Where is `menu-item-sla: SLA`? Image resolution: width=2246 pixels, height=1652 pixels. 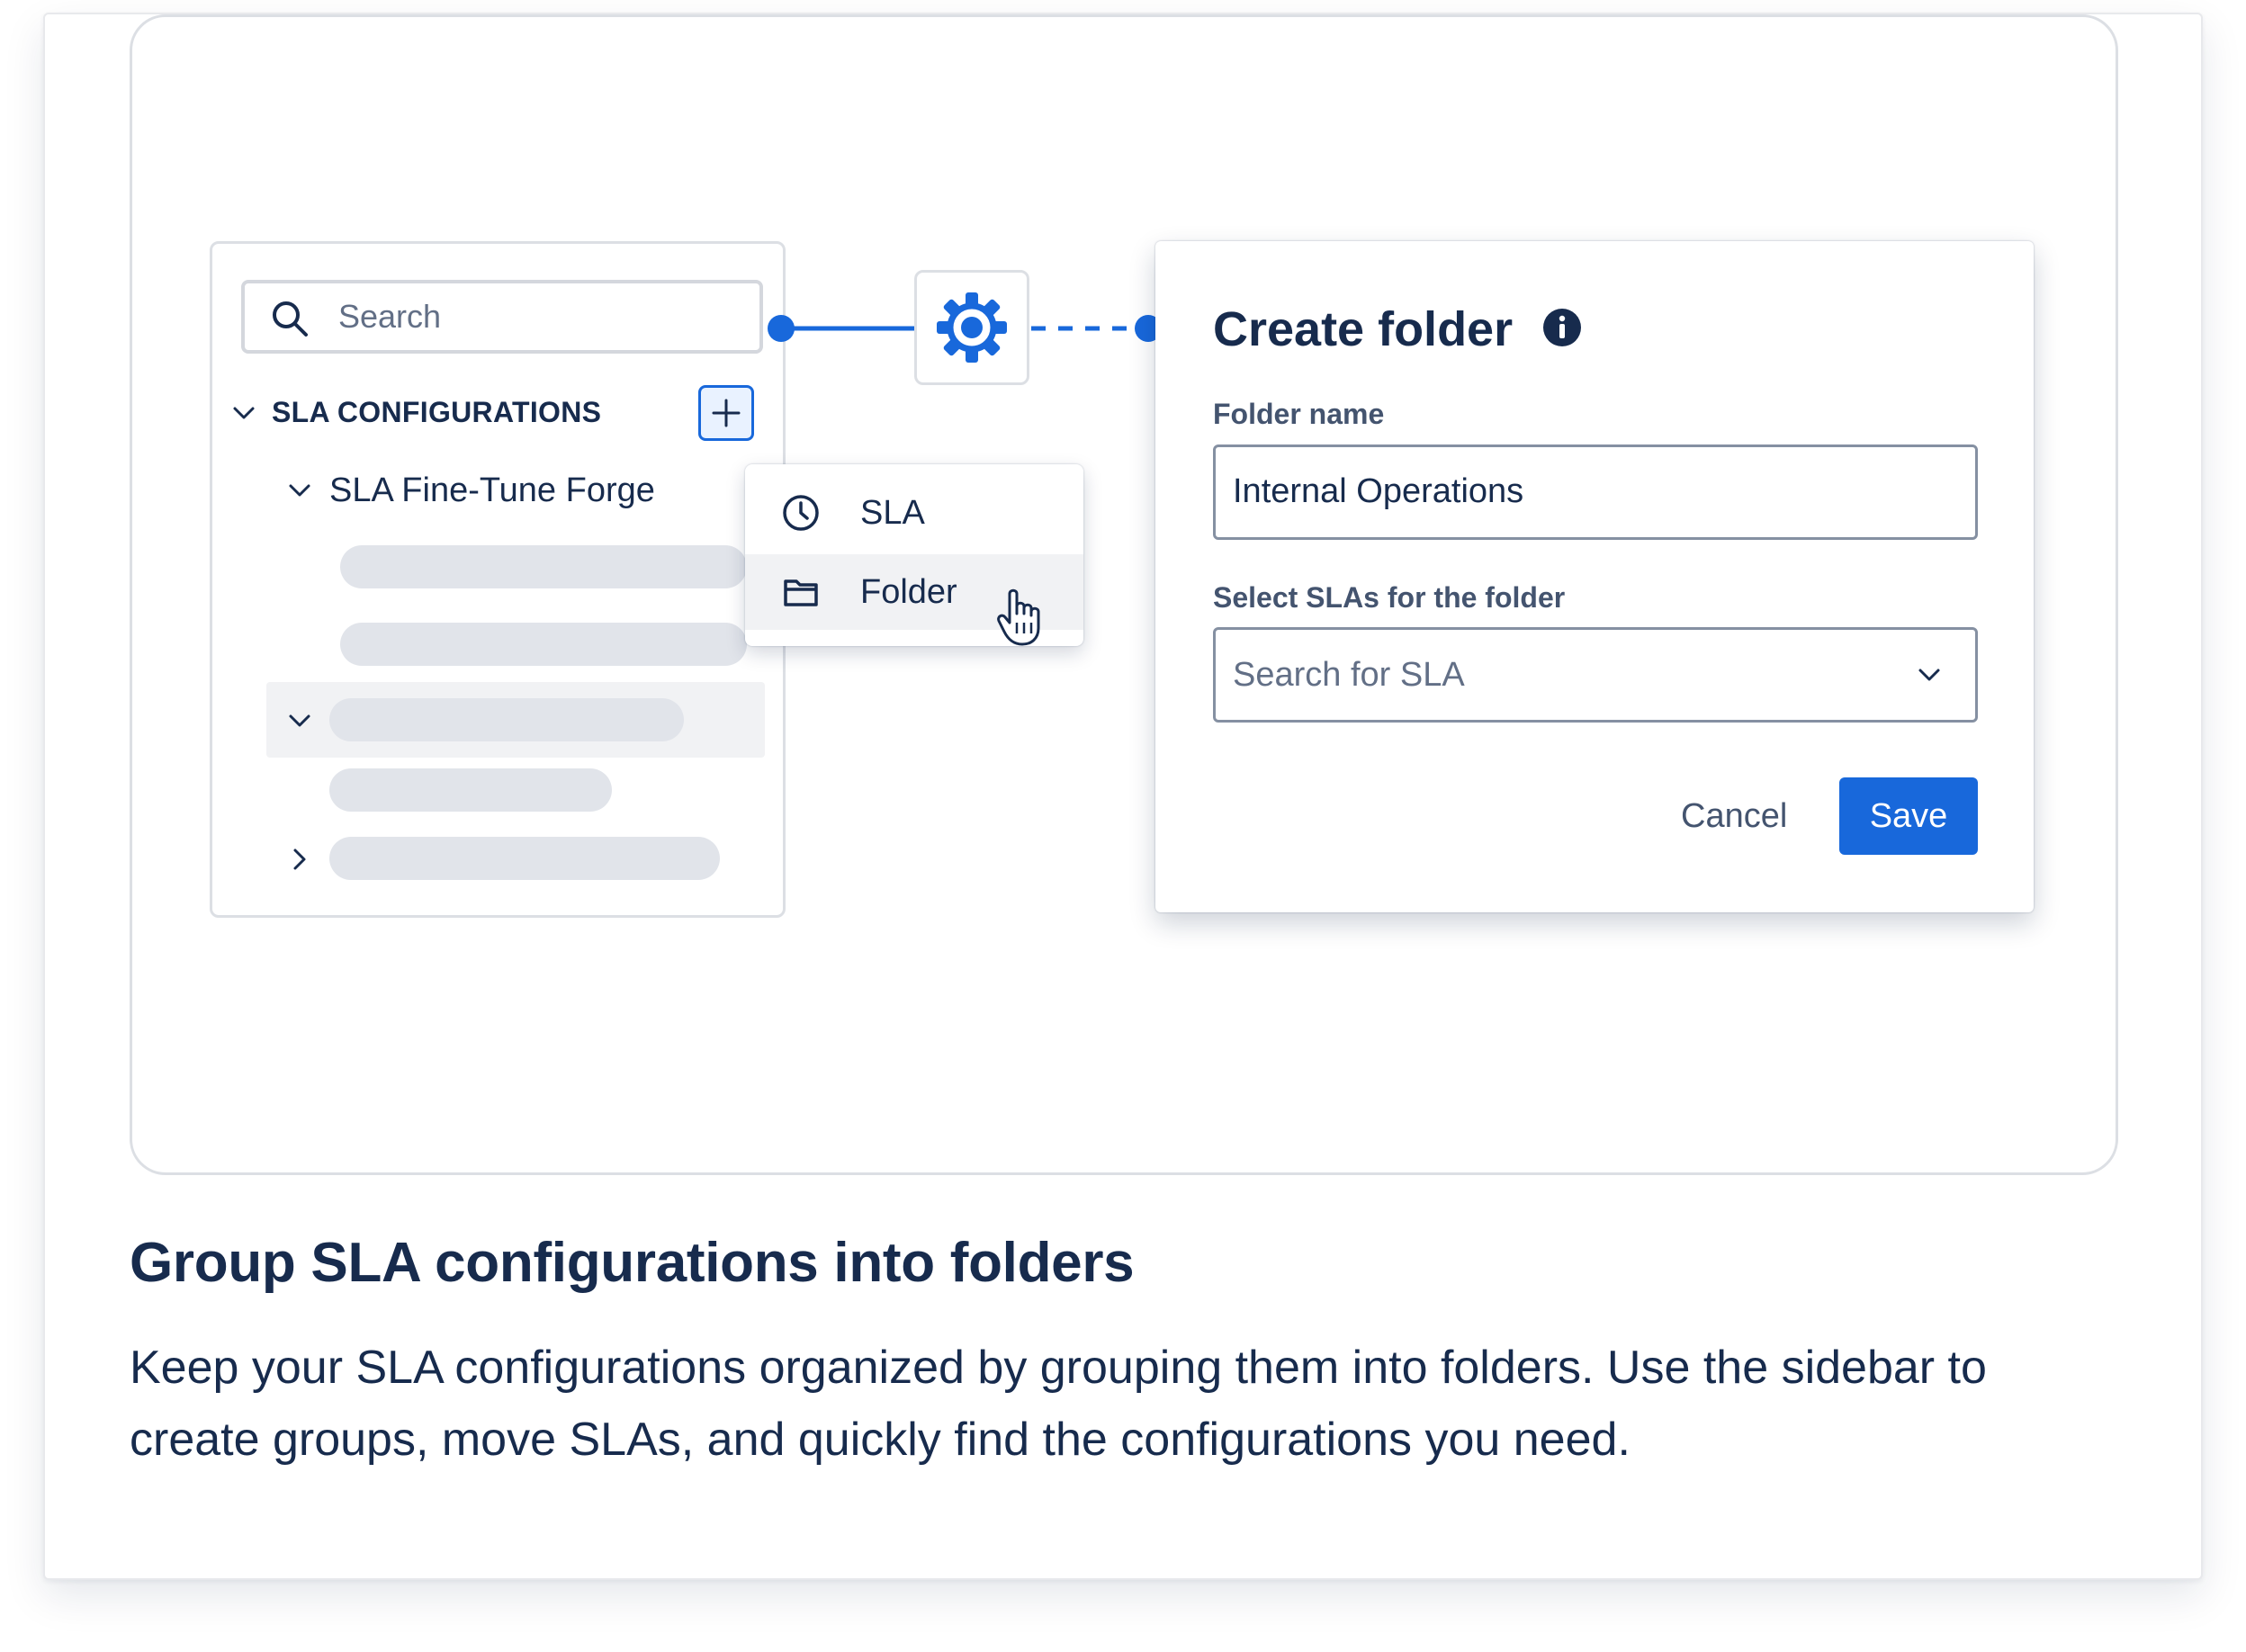 menu-item-sla: SLA is located at coordinates (914, 513).